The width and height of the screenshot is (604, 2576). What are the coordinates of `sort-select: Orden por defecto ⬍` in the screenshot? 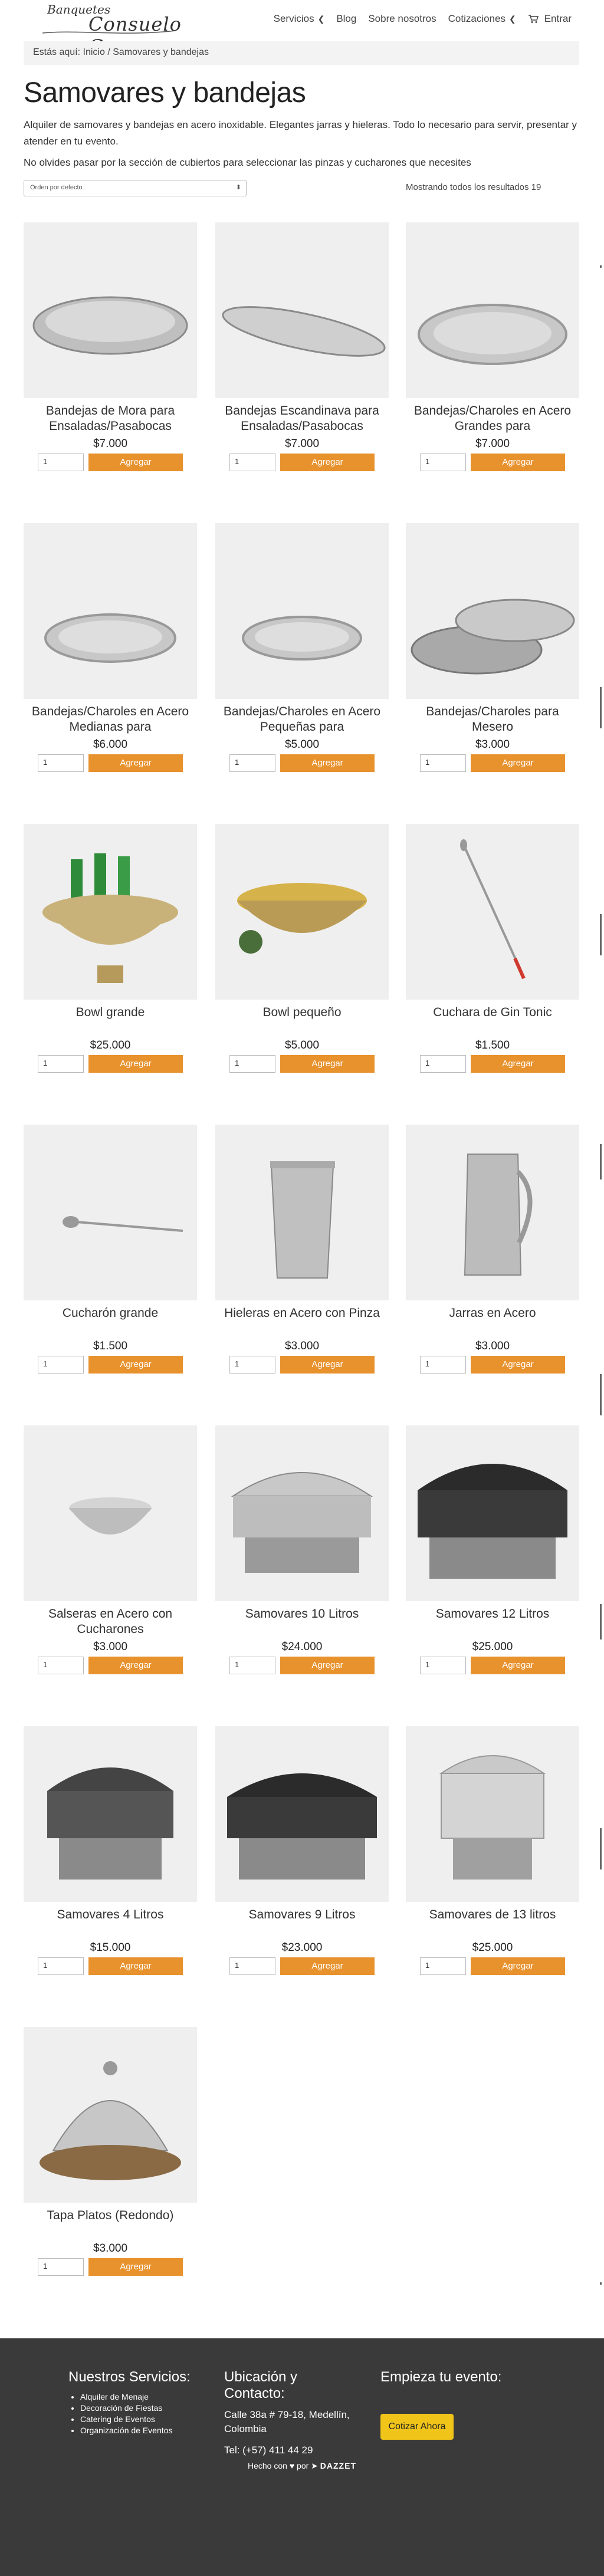 It's located at (135, 188).